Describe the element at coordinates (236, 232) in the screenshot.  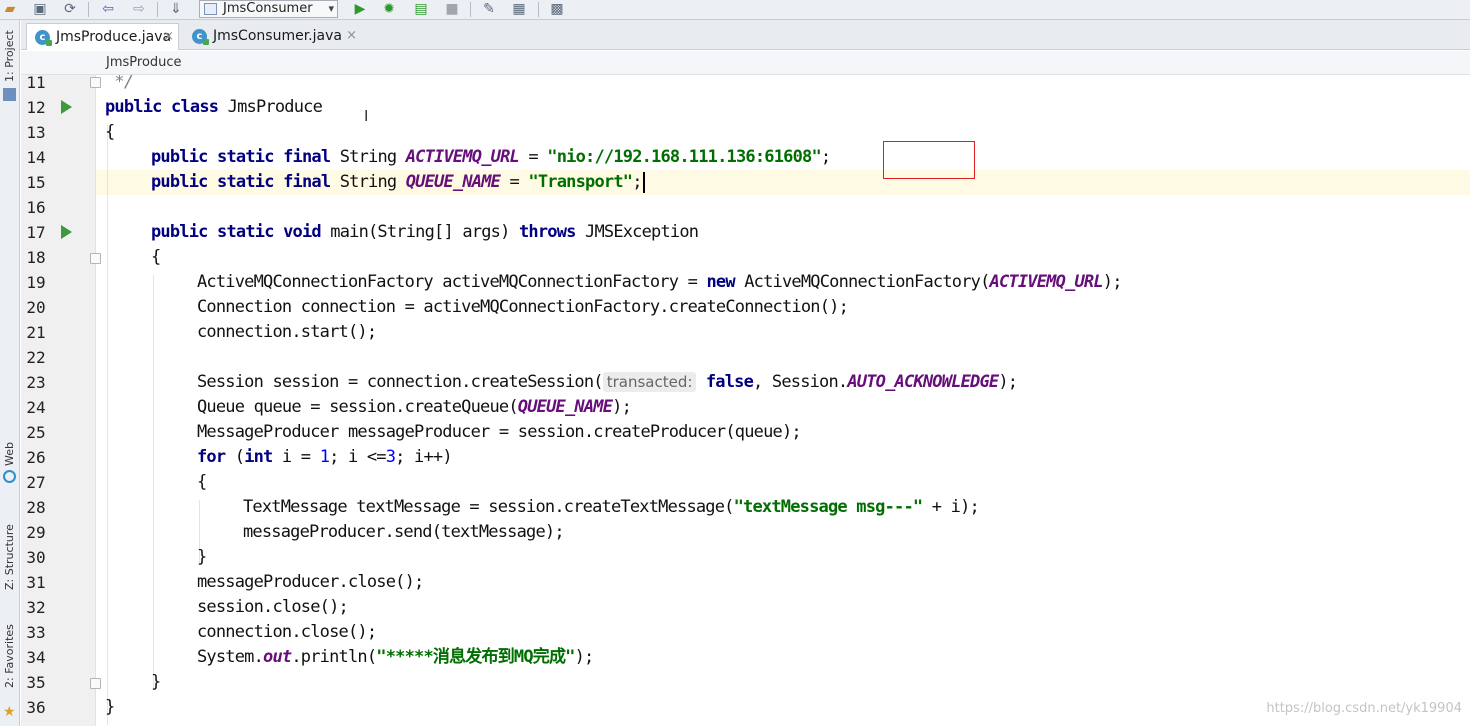
I see `keyword: public static void` at that location.